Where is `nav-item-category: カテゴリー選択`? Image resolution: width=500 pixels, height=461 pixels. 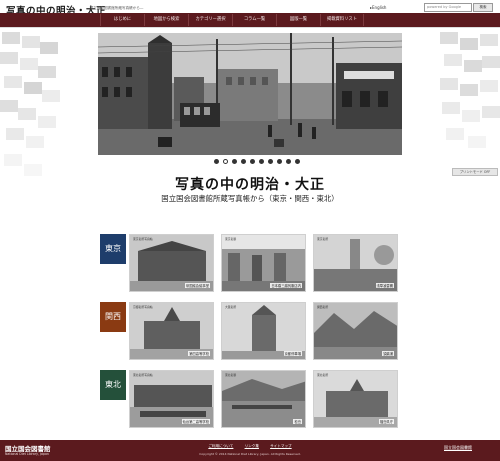 nav-item-category: カテゴリー選択 is located at coordinates (210, 20).